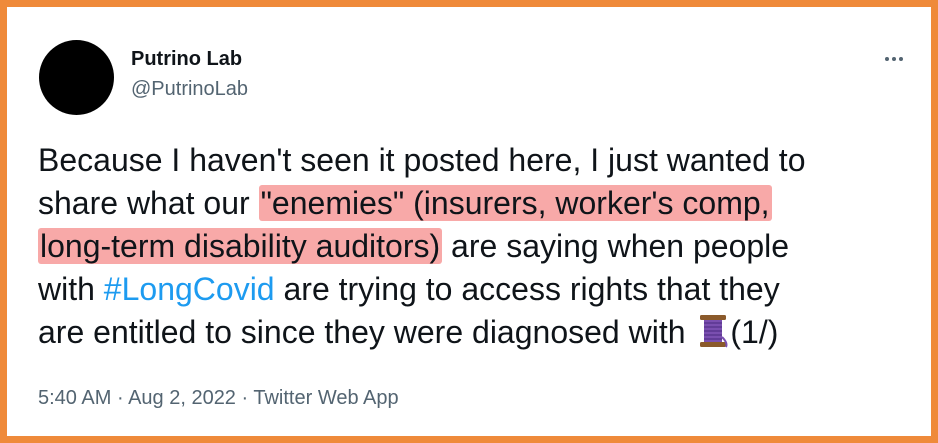 The width and height of the screenshot is (938, 443). What do you see at coordinates (240, 246) in the screenshot?
I see `highlighted-text: long-term disability auditors)` at bounding box center [240, 246].